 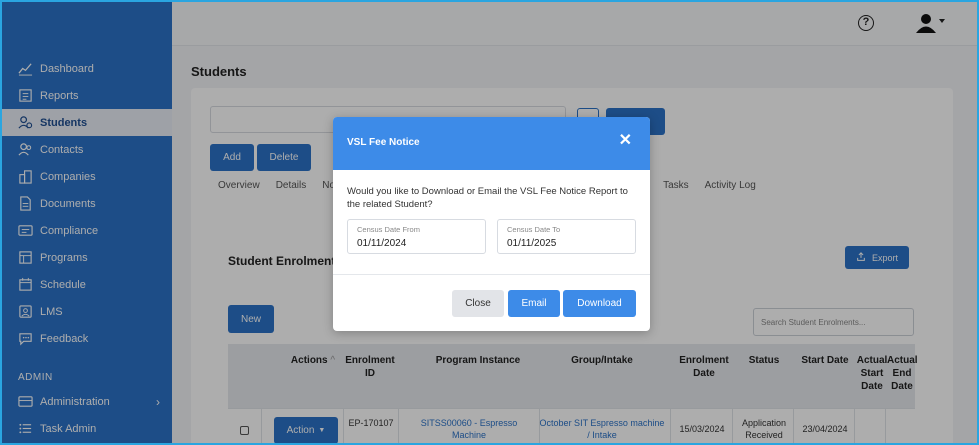 What do you see at coordinates (491, 274) in the screenshot?
I see `dialog-divider` at bounding box center [491, 274].